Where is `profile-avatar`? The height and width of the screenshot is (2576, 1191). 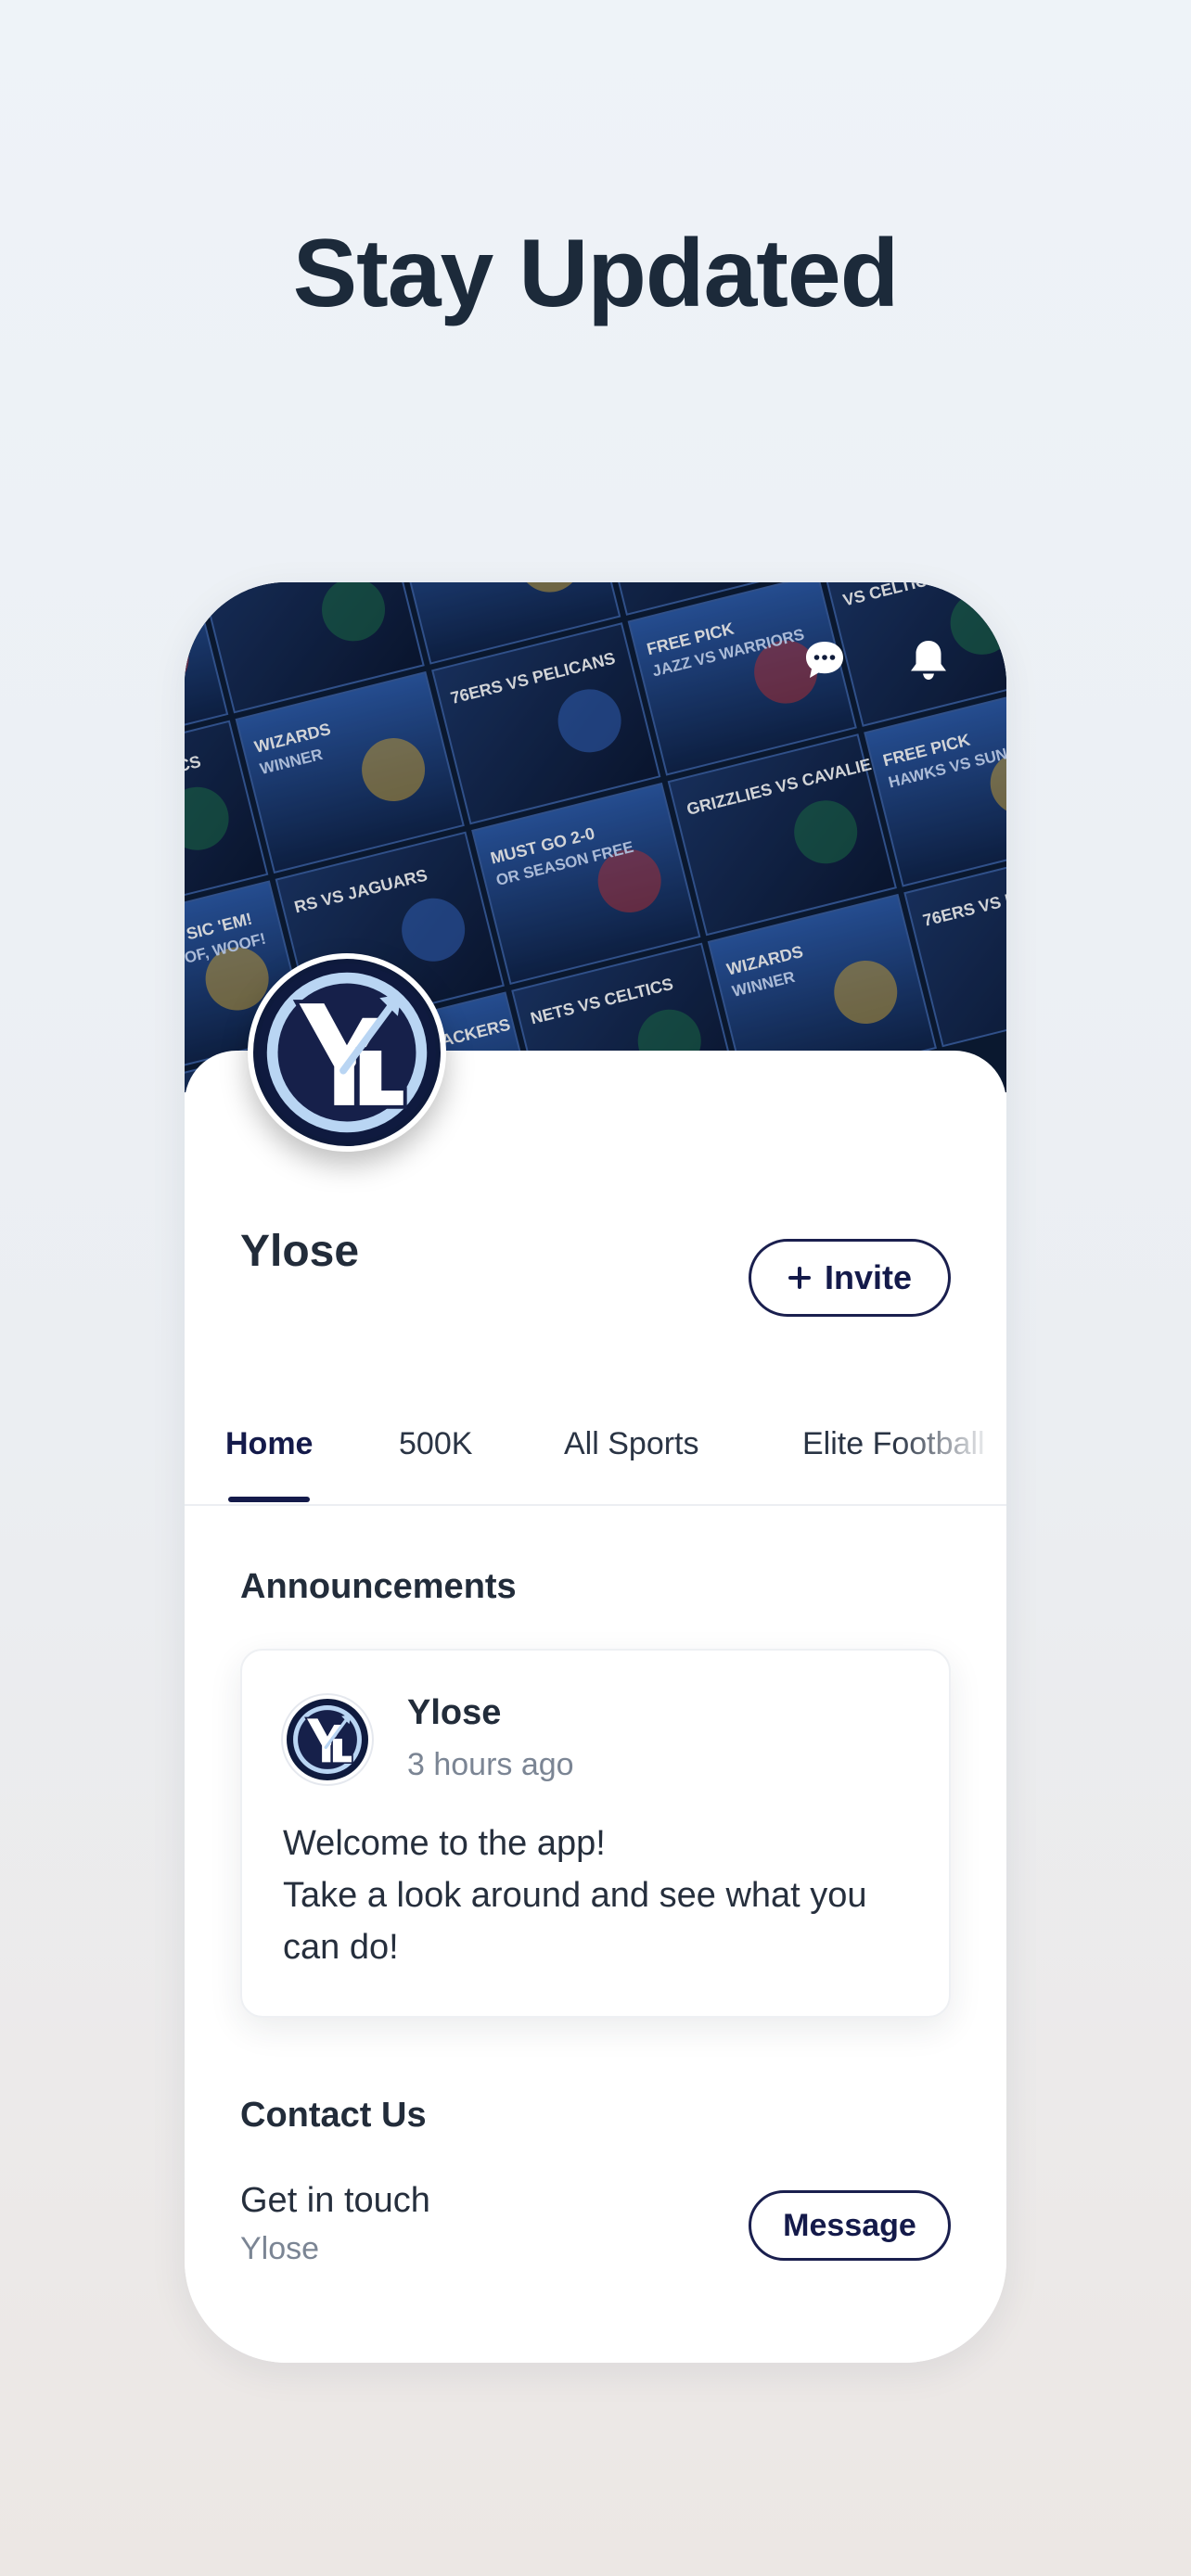 profile-avatar is located at coordinates (347, 1052).